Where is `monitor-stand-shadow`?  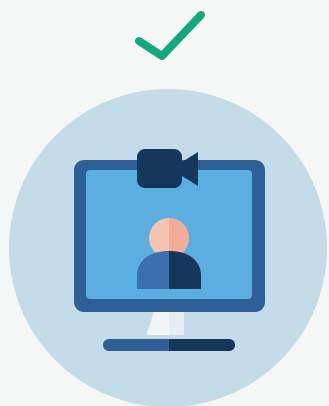 monitor-stand-shadow is located at coordinates (176, 323).